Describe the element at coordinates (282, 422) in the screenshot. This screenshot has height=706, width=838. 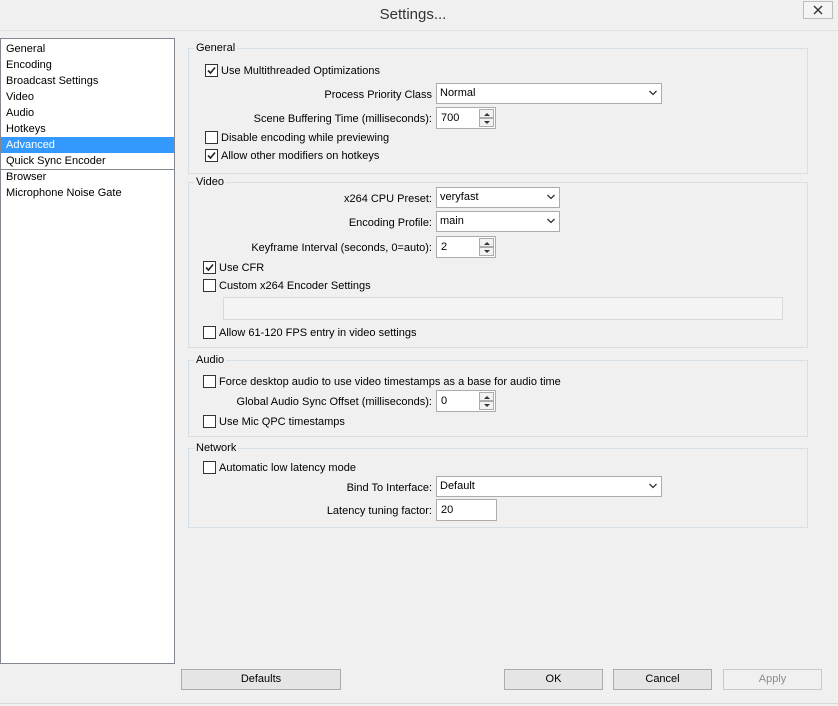
I see `mic-qpc-label: Use Mic QPC timestamps` at that location.